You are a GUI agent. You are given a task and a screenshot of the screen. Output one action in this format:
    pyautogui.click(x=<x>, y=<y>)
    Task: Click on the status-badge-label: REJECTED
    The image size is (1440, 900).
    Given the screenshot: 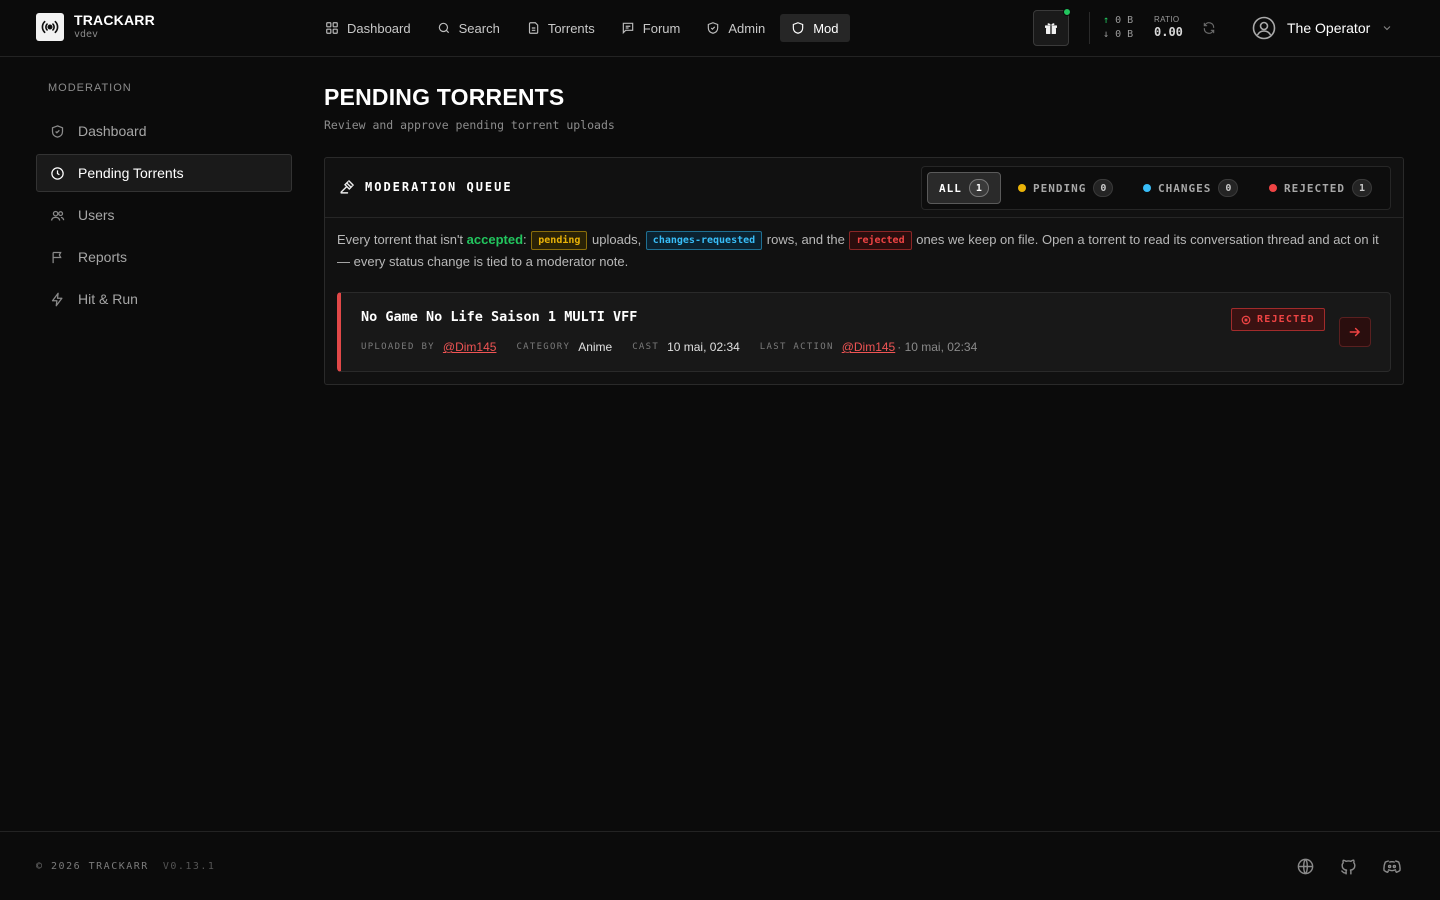 What is the action you would take?
    pyautogui.click(x=1286, y=319)
    